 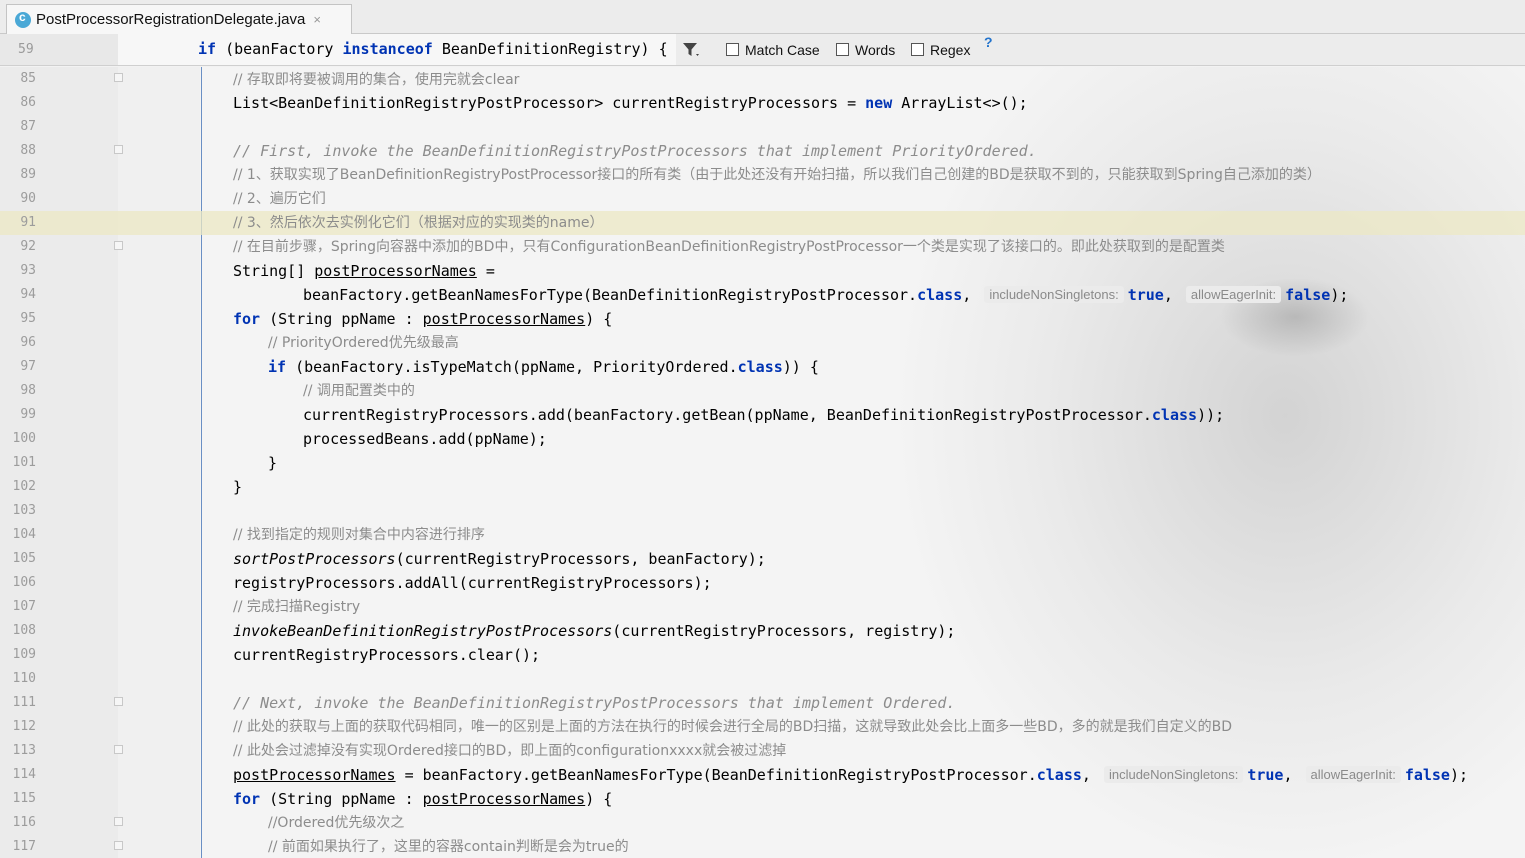 I want to click on line-number: 105, so click(x=24, y=558).